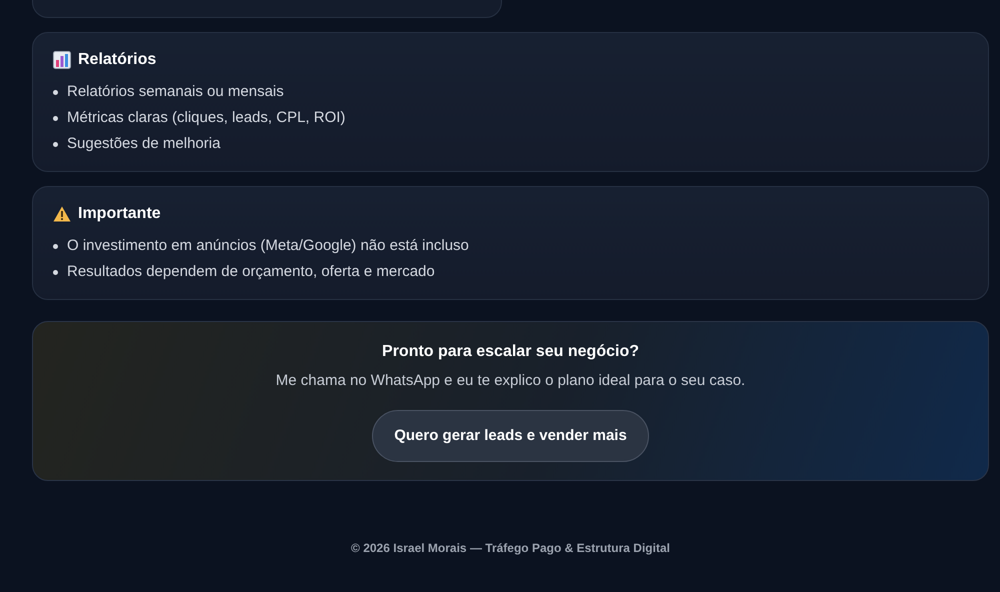 Image resolution: width=1000 pixels, height=592 pixels. What do you see at coordinates (251, 272) in the screenshot?
I see `list-item: Resultados dependem de orçamento, oferta e mercado` at bounding box center [251, 272].